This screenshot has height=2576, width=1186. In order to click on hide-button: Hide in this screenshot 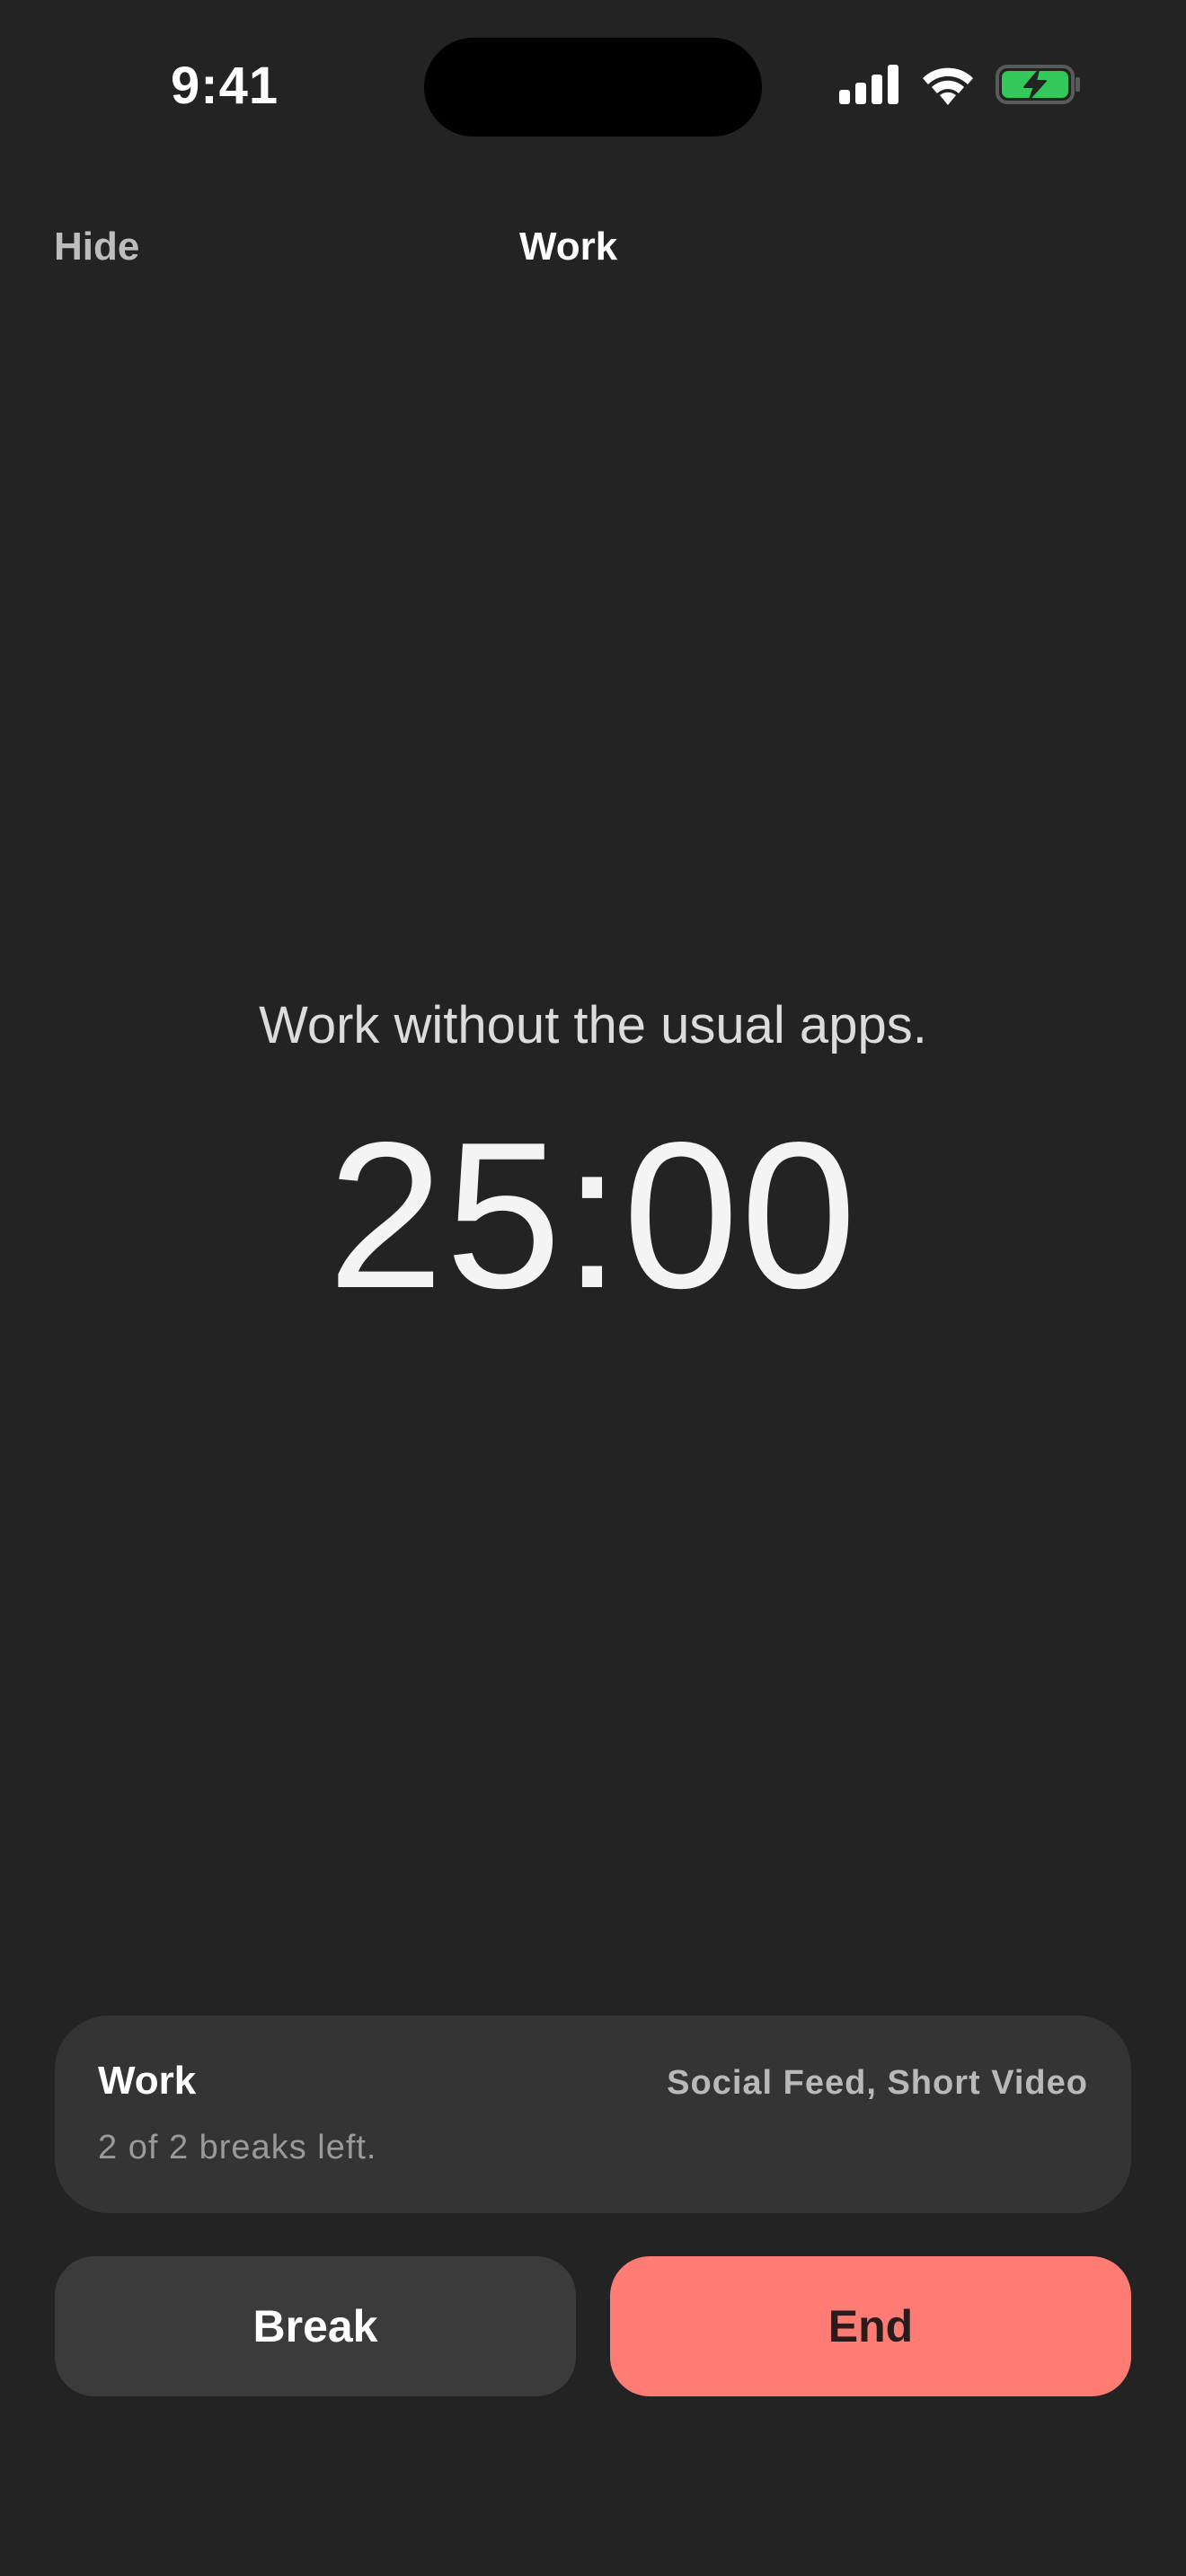, I will do `click(96, 247)`.